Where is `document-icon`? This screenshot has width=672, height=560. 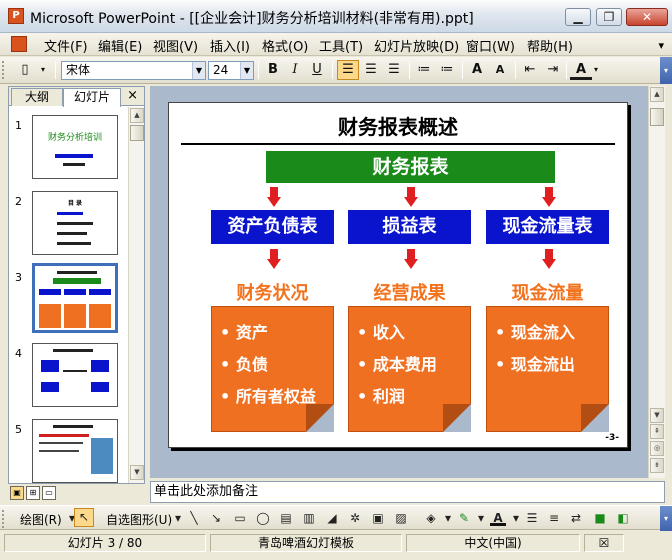
document-icon is located at coordinates (19, 44).